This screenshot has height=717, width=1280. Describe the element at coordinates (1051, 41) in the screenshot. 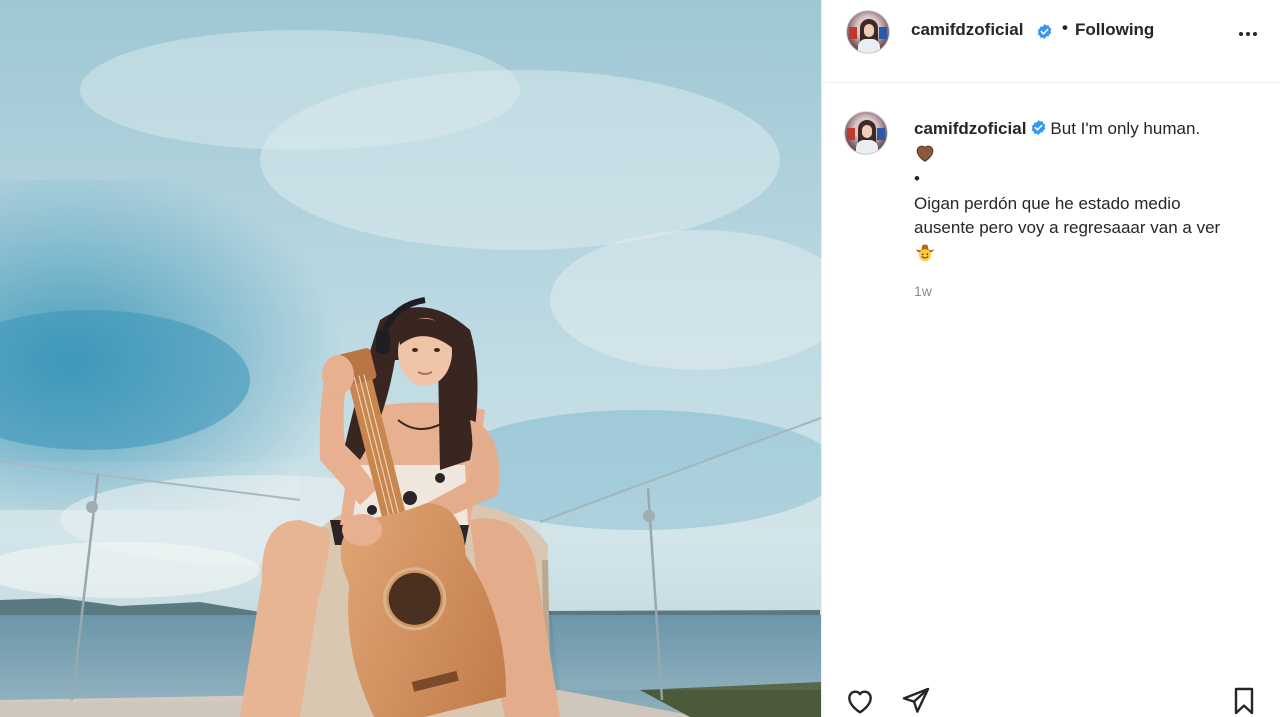

I see `post-header: camifdzoficial • Following` at that location.